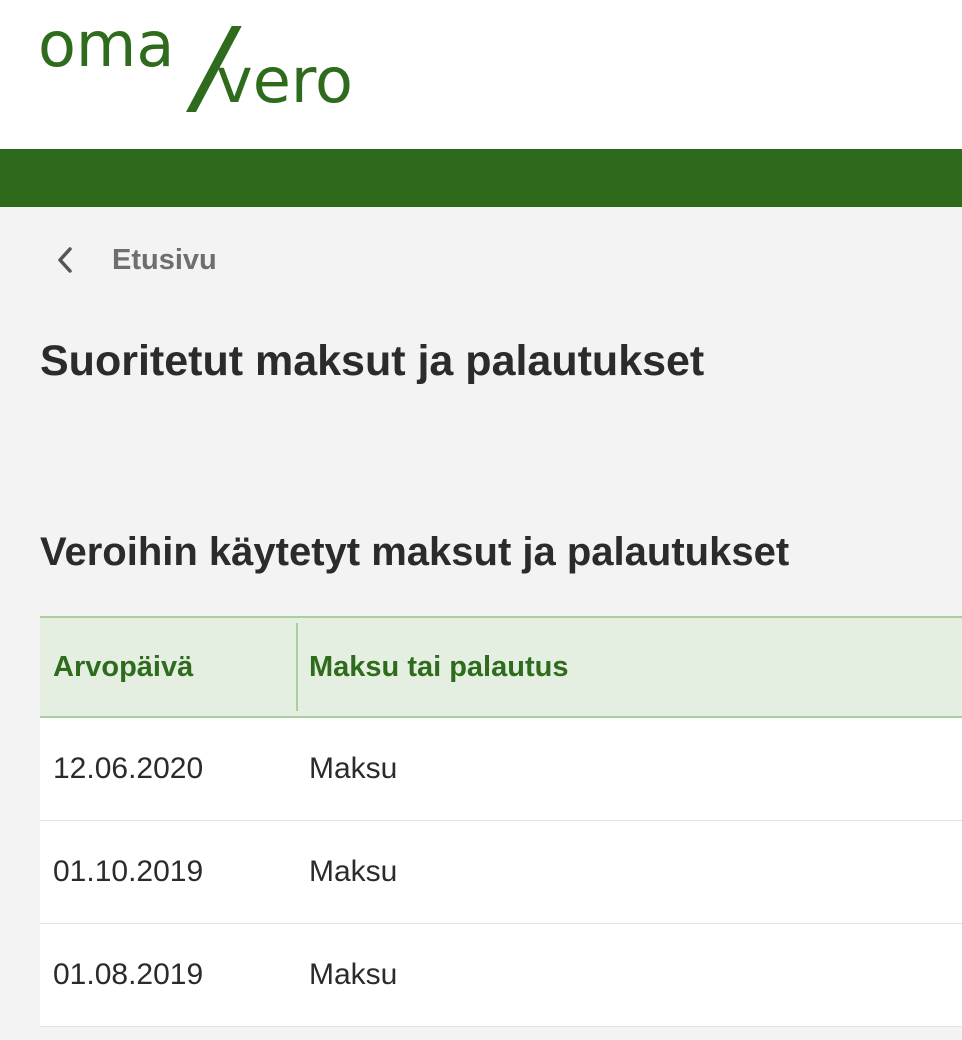  Describe the element at coordinates (438, 667) in the screenshot. I see `column-header-type: Maksu tai palautus` at that location.